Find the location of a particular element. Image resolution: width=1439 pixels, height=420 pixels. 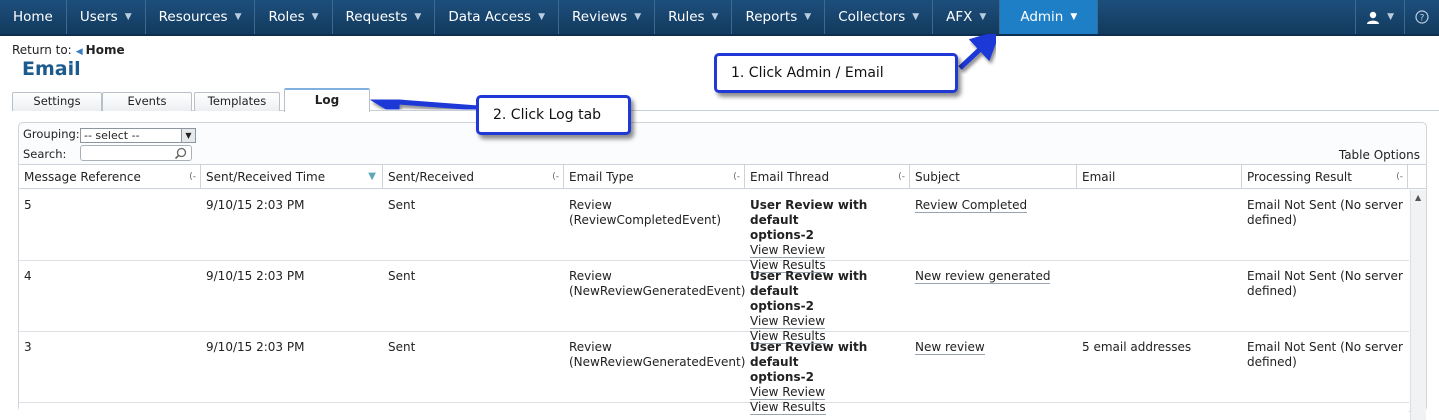

help-icon: ? is located at coordinates (1422, 17).